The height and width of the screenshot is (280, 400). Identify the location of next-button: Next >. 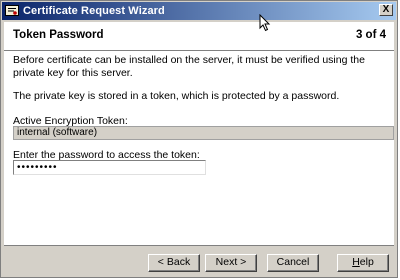
(231, 263).